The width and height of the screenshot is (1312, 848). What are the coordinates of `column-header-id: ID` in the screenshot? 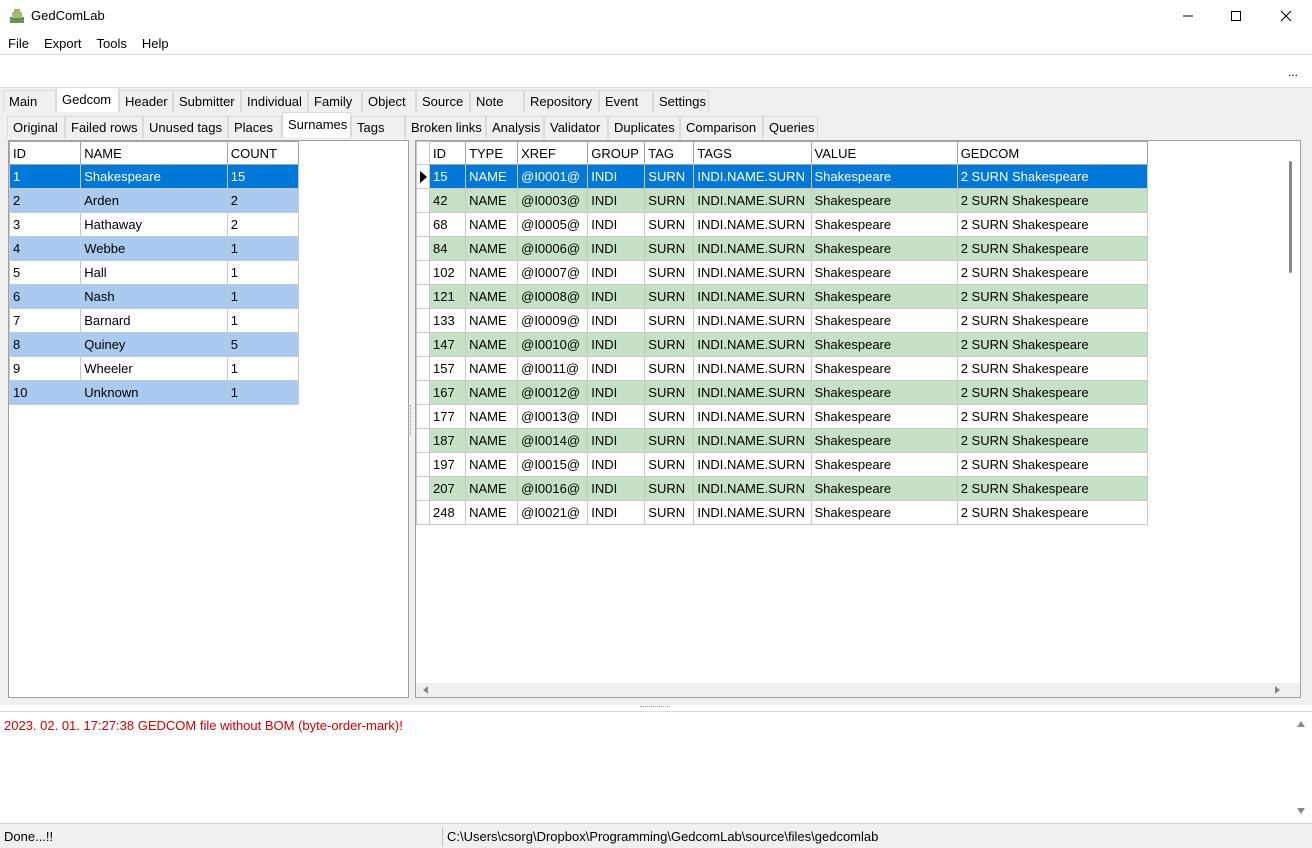 It's located at (448, 153).